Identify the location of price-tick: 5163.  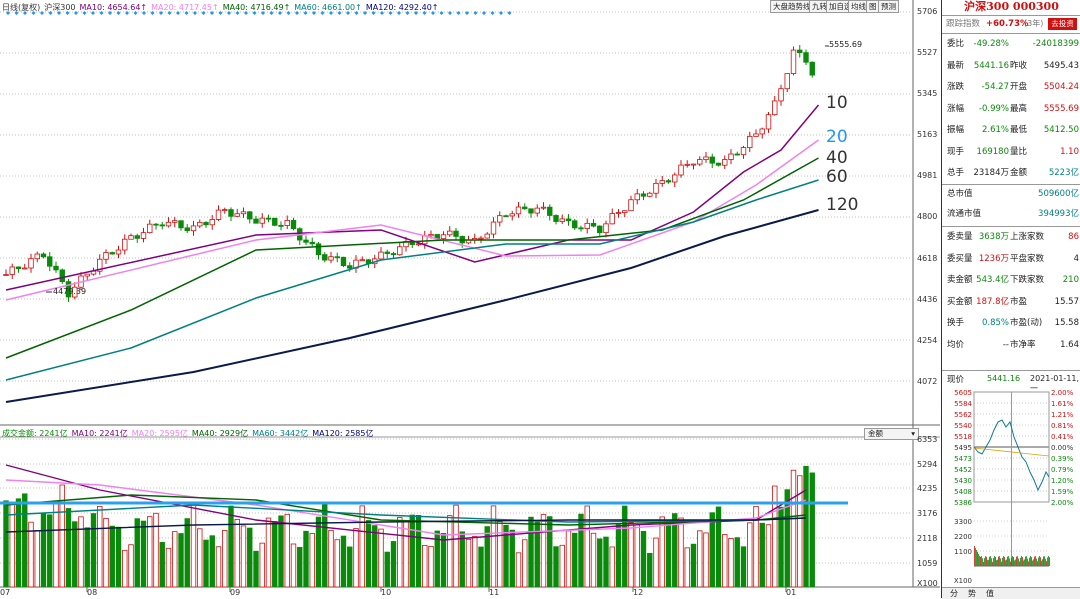
(927, 134).